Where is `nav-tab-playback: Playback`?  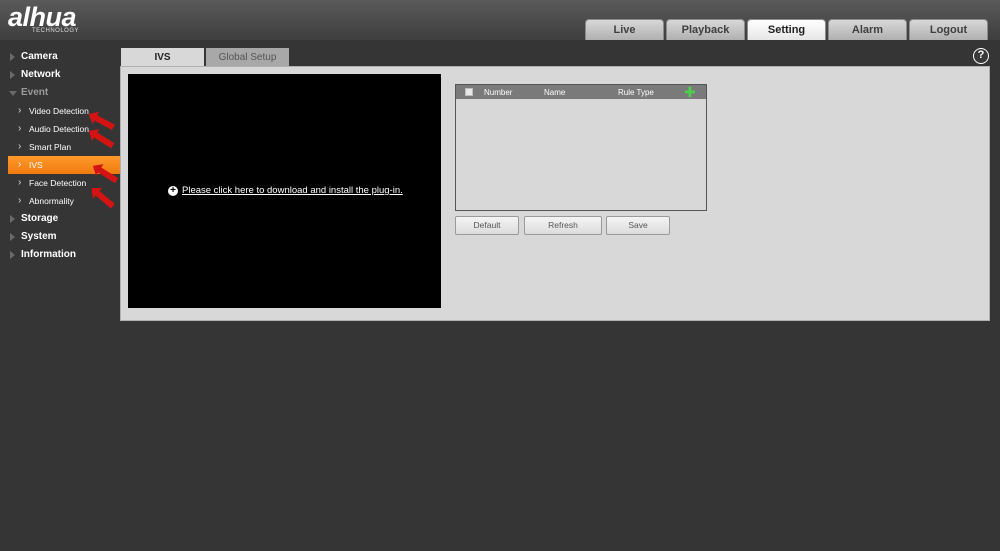
nav-tab-playback: Playback is located at coordinates (705, 29).